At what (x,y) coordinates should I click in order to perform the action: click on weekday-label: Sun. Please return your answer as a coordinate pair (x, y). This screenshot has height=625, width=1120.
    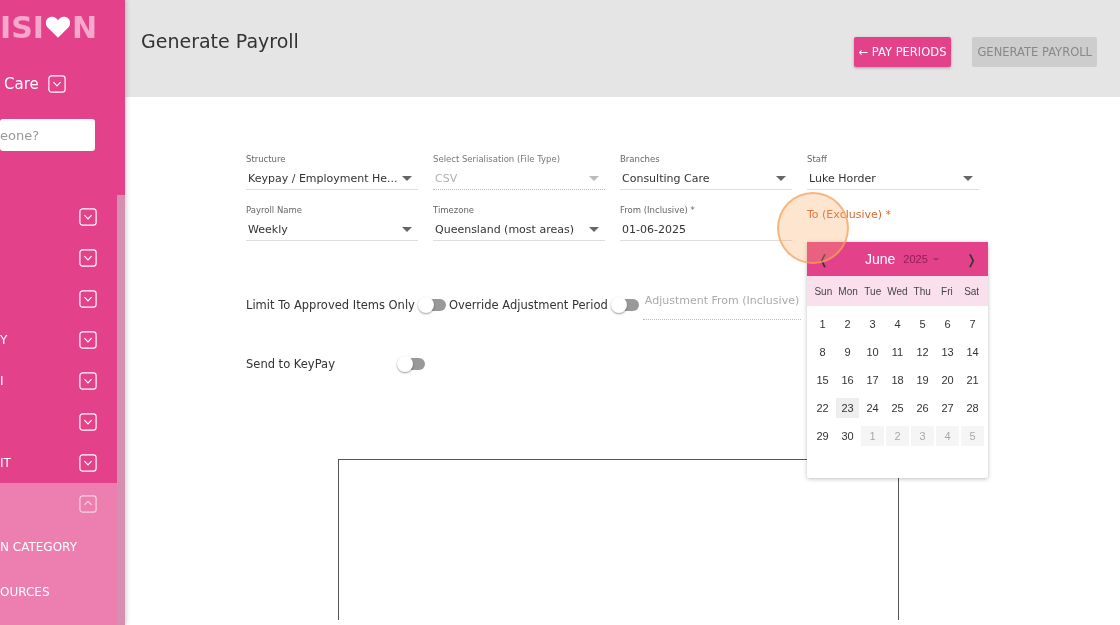
    Looking at the image, I should click on (823, 291).